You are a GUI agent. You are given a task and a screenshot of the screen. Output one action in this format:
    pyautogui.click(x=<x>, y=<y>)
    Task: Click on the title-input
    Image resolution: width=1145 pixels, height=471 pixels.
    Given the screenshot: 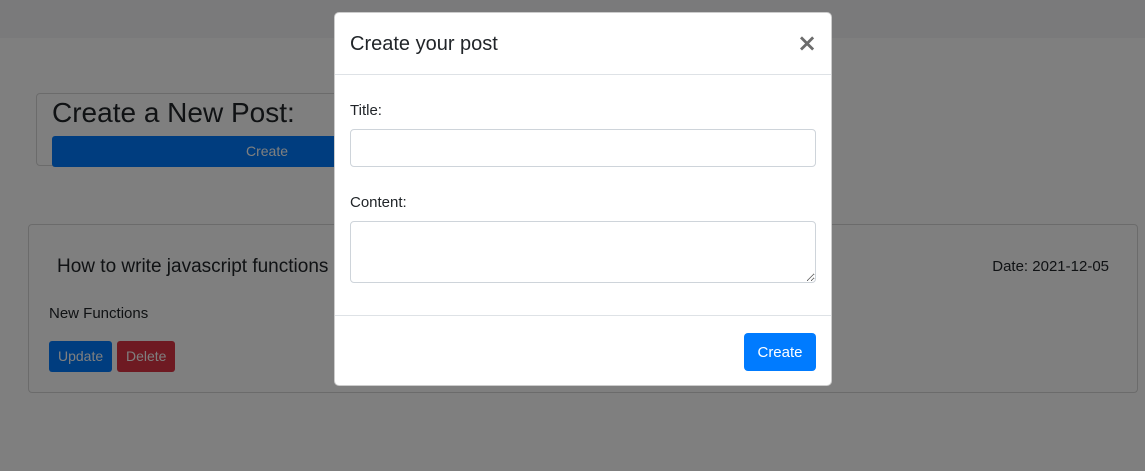 What is the action you would take?
    pyautogui.click(x=583, y=148)
    